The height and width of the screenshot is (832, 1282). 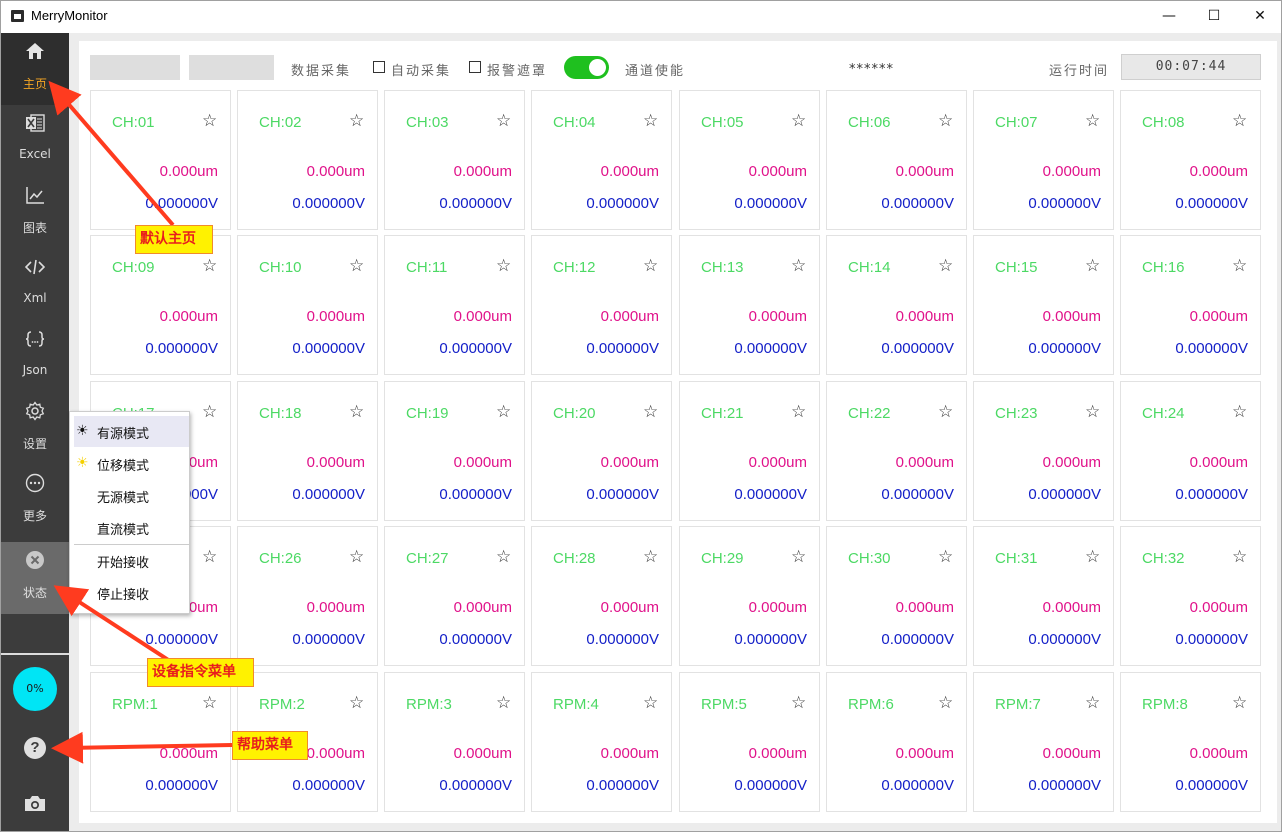 I want to click on channel-card: RPM:5 ☆ 0.000um 0.000000V, so click(x=749, y=742).